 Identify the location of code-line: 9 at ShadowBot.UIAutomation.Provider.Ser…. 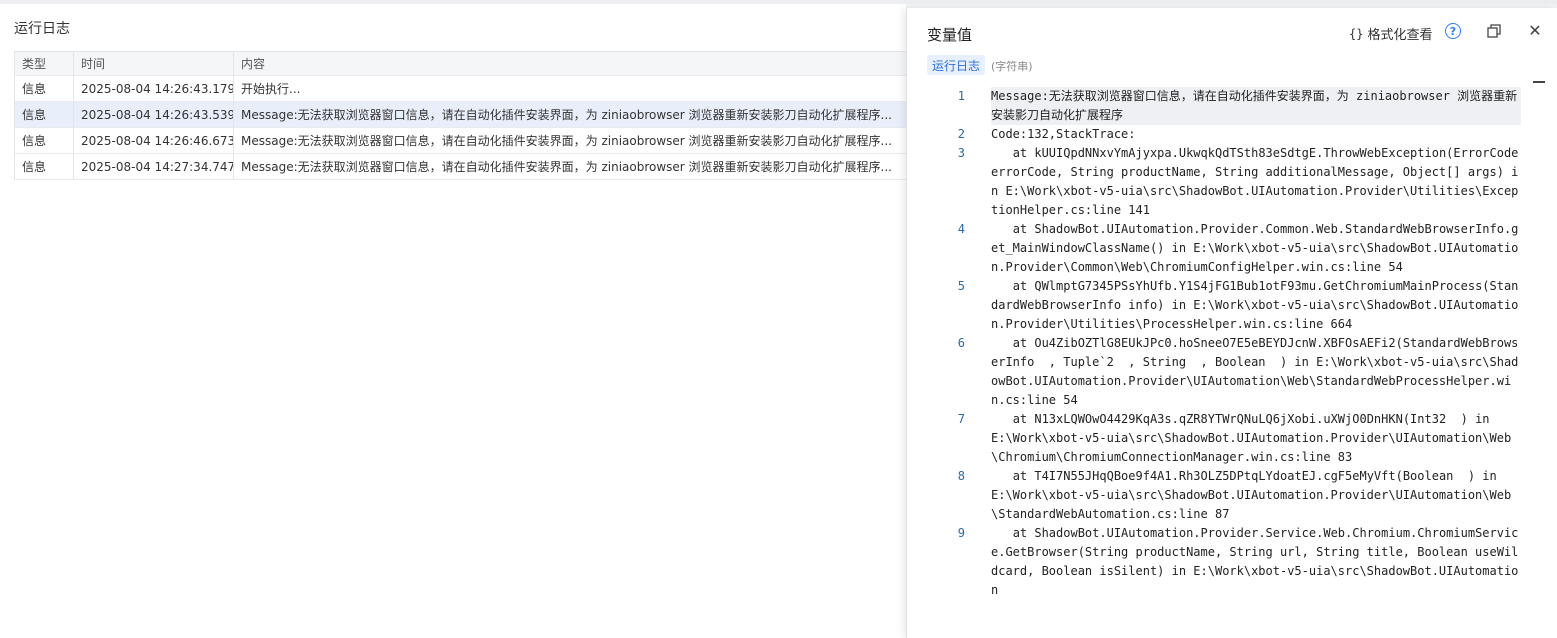
(1217, 562).